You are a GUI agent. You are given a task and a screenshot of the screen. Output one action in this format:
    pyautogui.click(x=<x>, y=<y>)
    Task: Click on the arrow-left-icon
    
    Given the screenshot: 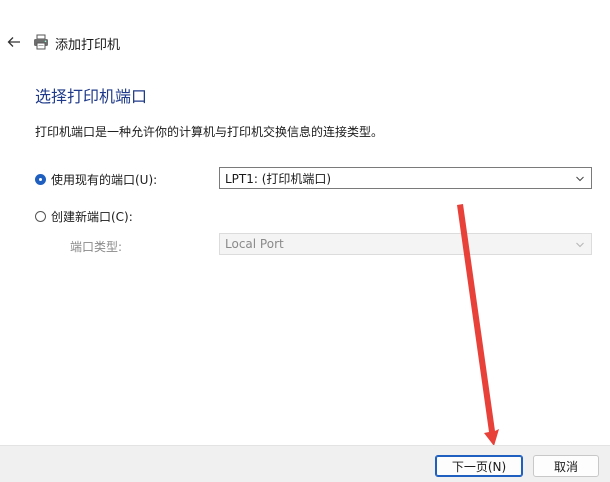 What is the action you would take?
    pyautogui.click(x=13, y=42)
    